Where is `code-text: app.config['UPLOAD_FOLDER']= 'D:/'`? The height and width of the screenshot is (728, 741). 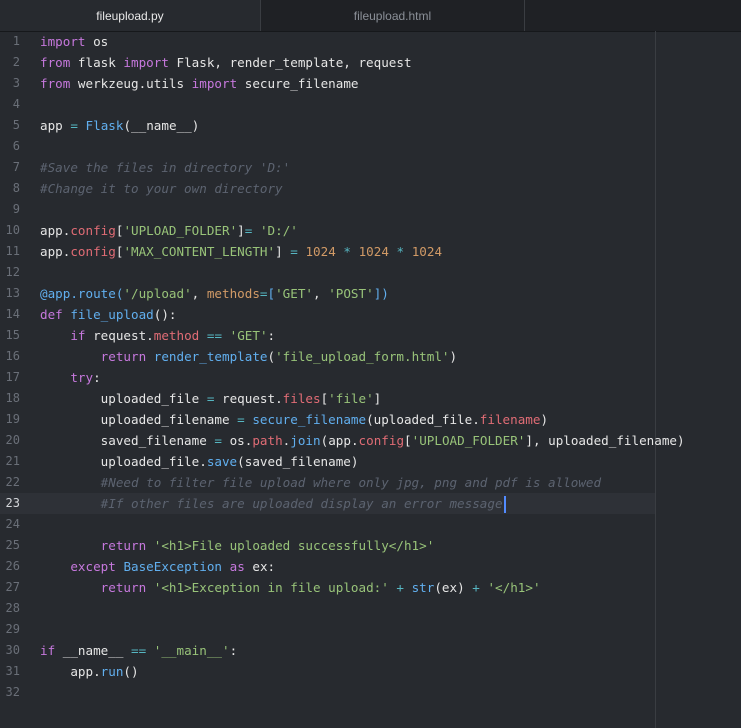 code-text: app.config['UPLOAD_FOLDER']= 'D:/' is located at coordinates (169, 230).